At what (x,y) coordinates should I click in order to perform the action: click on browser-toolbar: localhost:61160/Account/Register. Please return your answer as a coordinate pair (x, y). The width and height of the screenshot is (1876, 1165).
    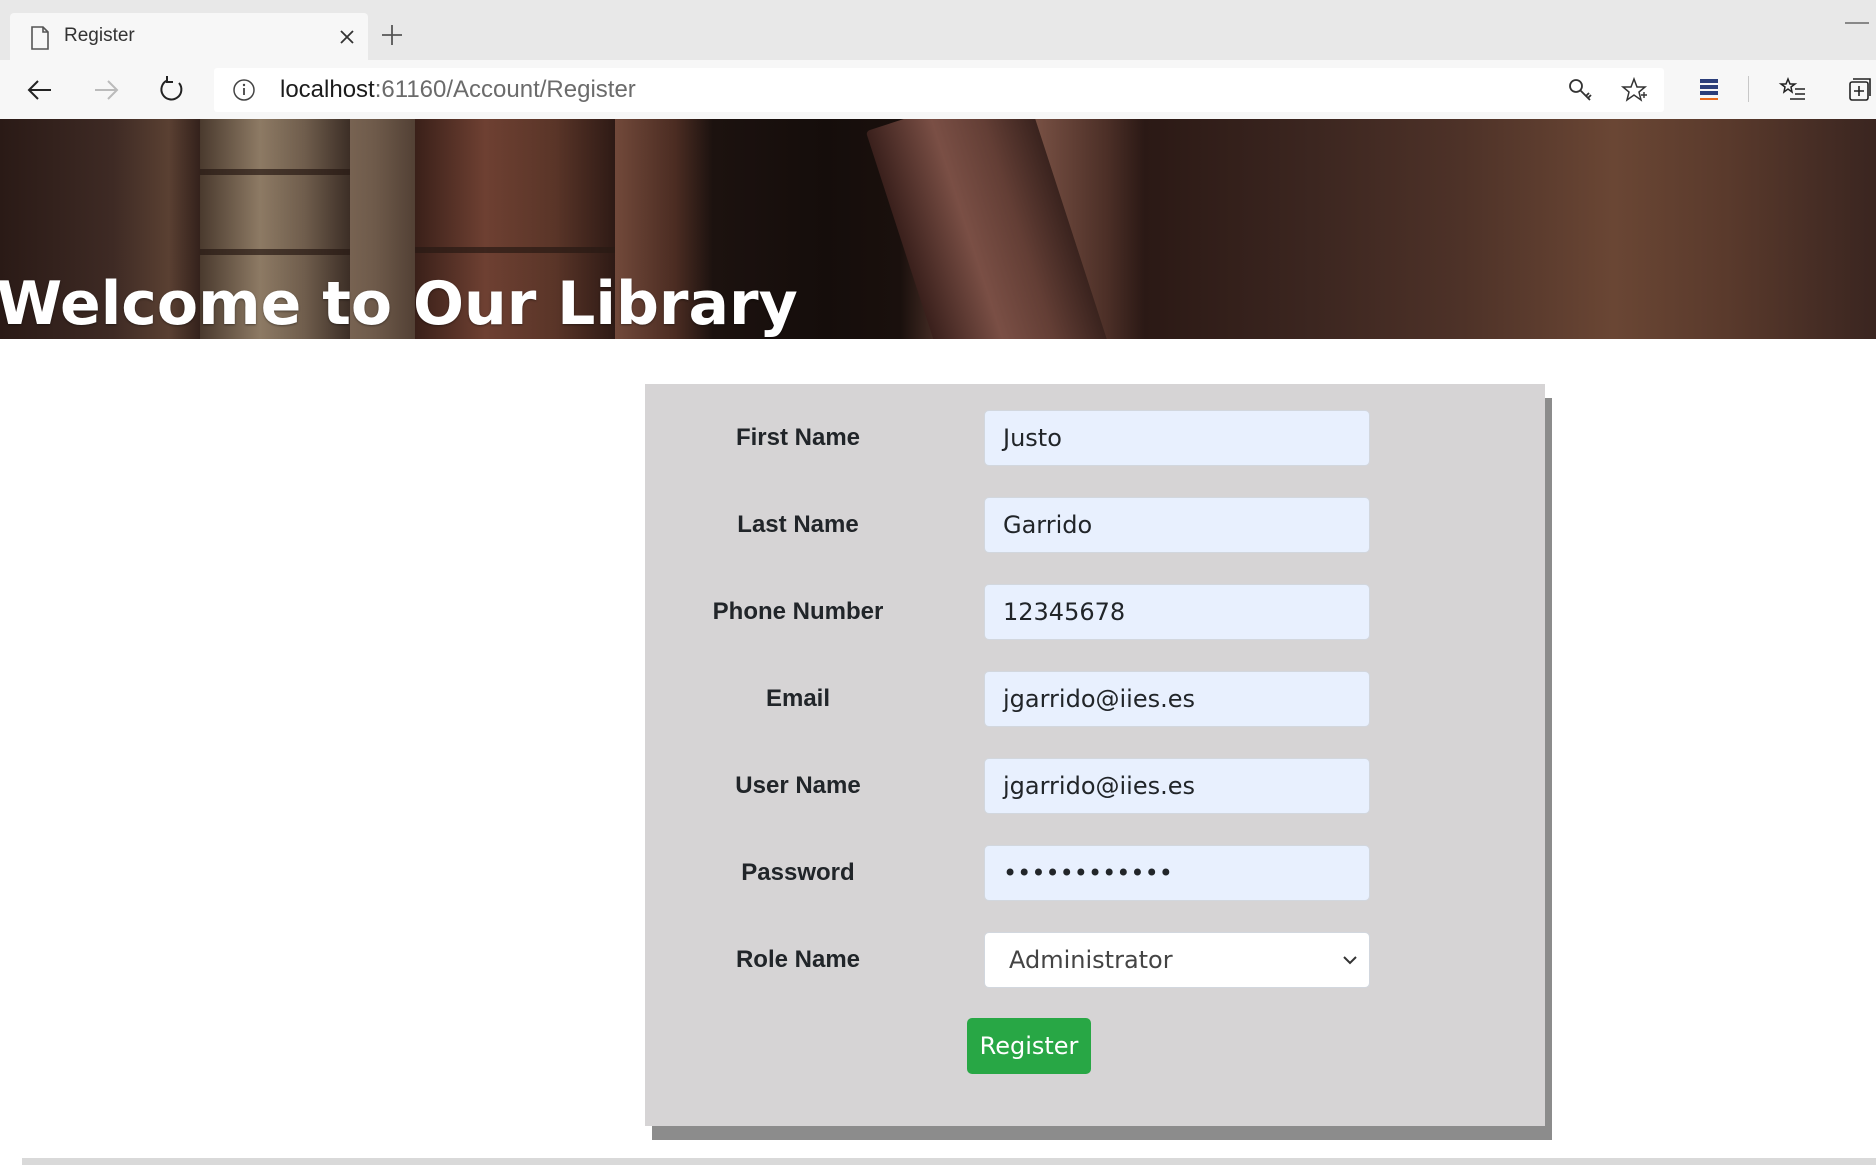
    Looking at the image, I should click on (938, 89).